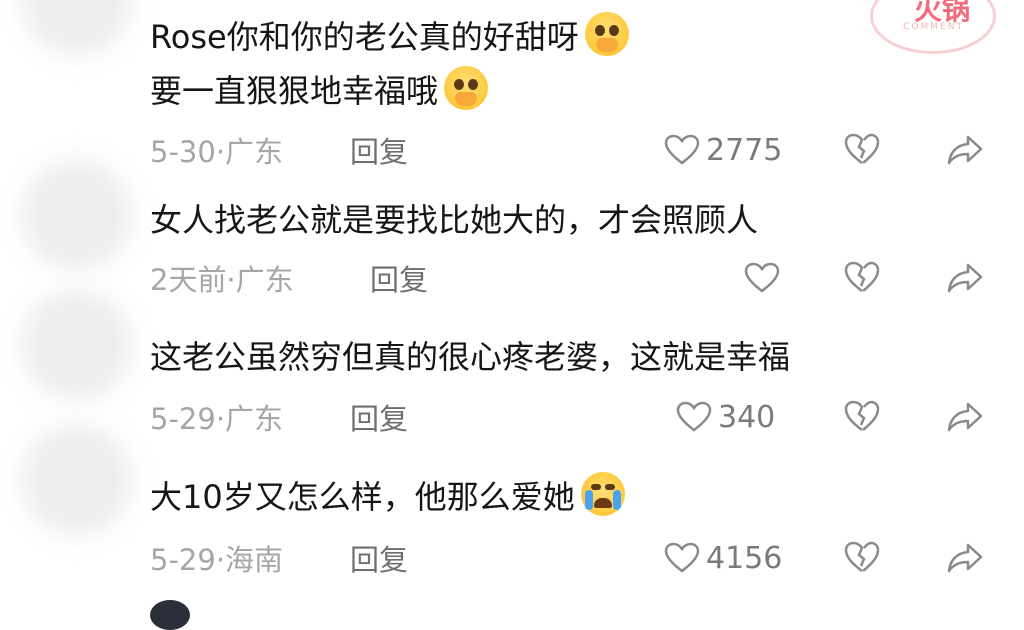  I want to click on like-button: 4156, so click(723, 558).